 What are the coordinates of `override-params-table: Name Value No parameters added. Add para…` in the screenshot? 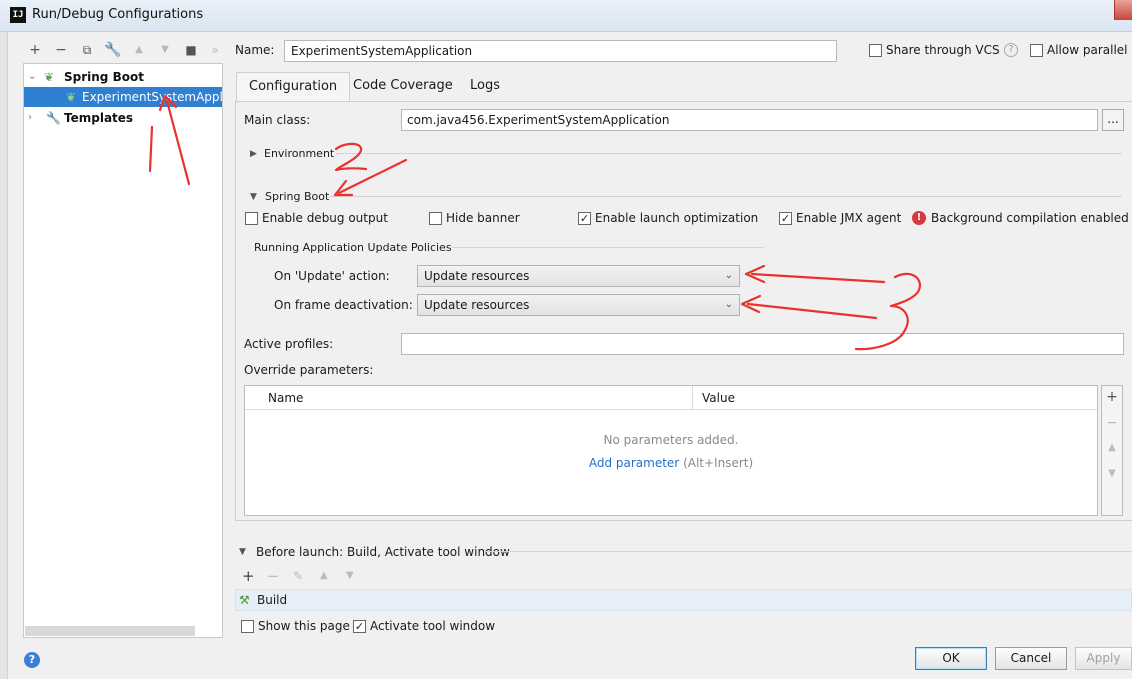 It's located at (671, 450).